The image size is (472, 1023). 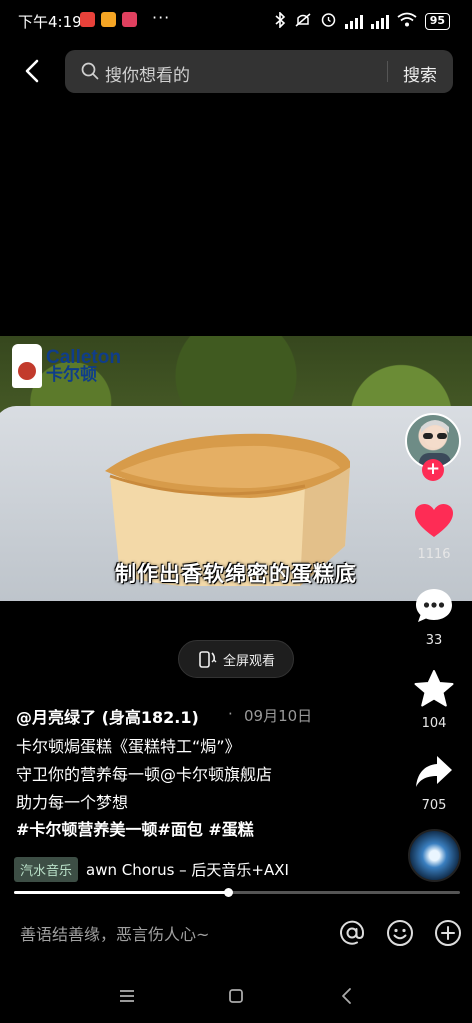 I want to click on status-bar: 下午4:19 ··· 95, so click(x=236, y=21).